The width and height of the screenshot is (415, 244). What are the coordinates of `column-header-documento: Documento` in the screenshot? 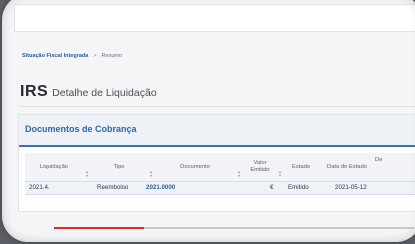 It's located at (195, 167).